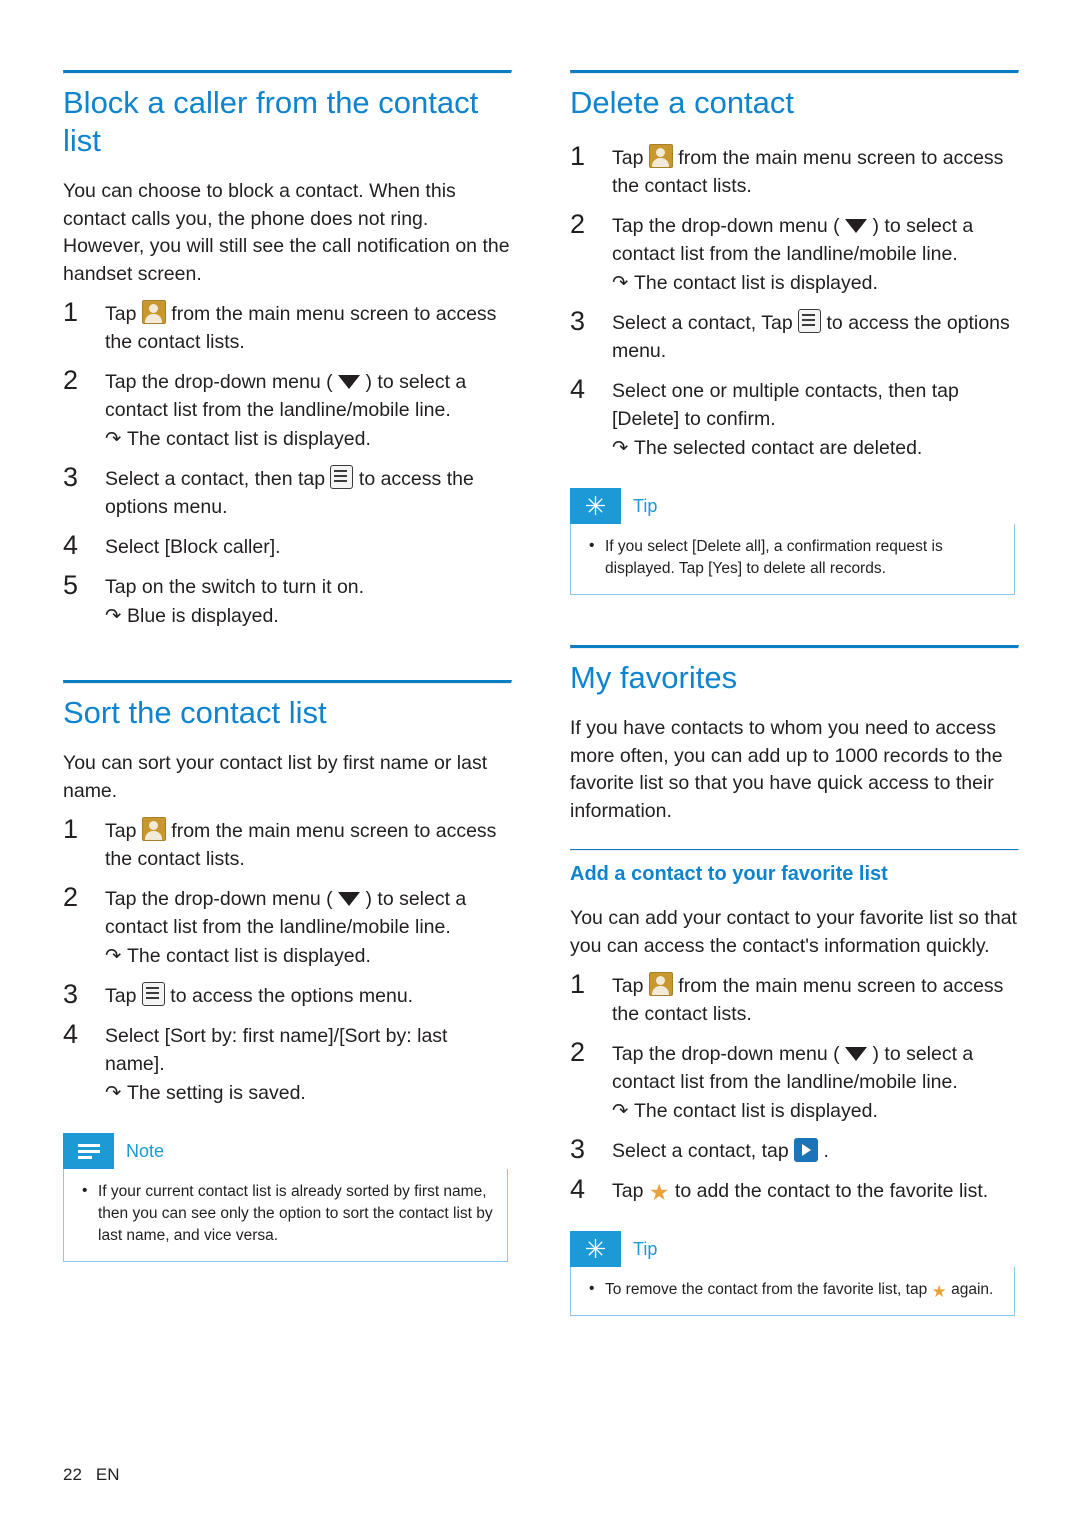  I want to click on note-label: Note, so click(145, 1150).